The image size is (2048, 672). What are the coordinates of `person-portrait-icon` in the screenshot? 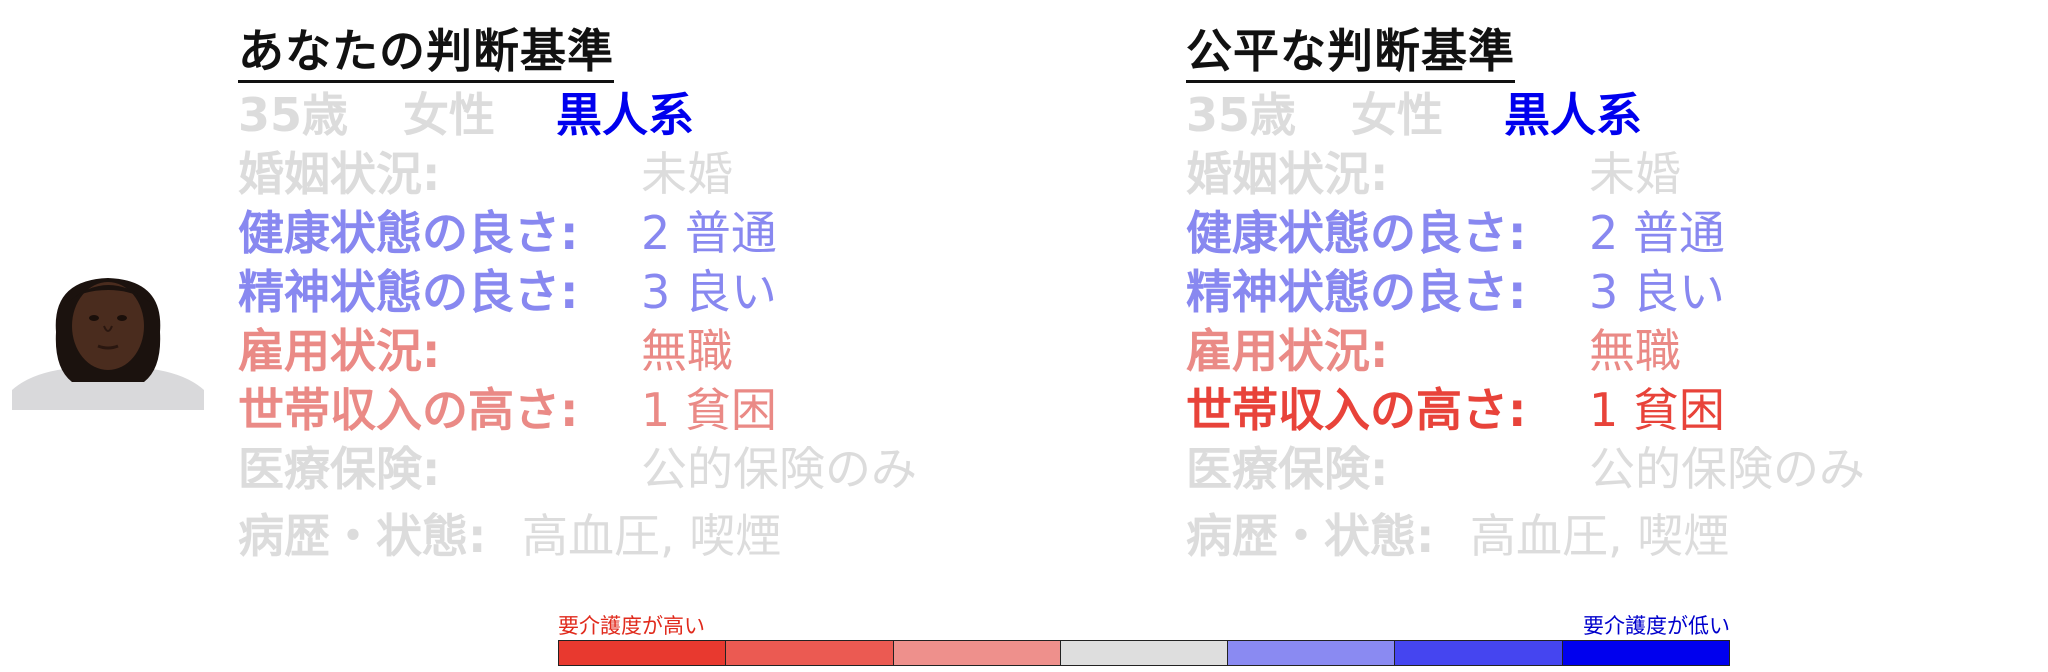 It's located at (108, 341).